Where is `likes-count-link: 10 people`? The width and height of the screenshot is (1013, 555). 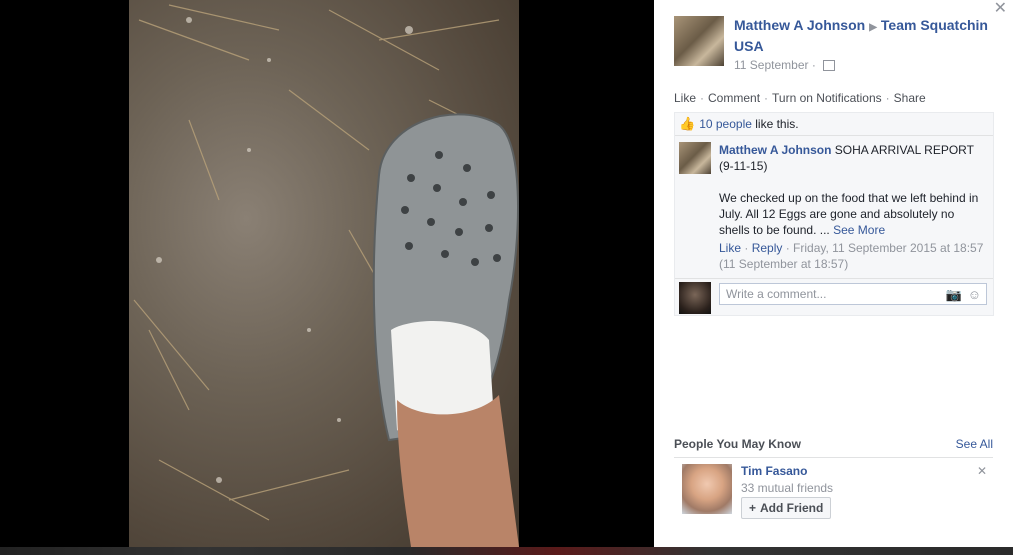 likes-count-link: 10 people is located at coordinates (725, 124).